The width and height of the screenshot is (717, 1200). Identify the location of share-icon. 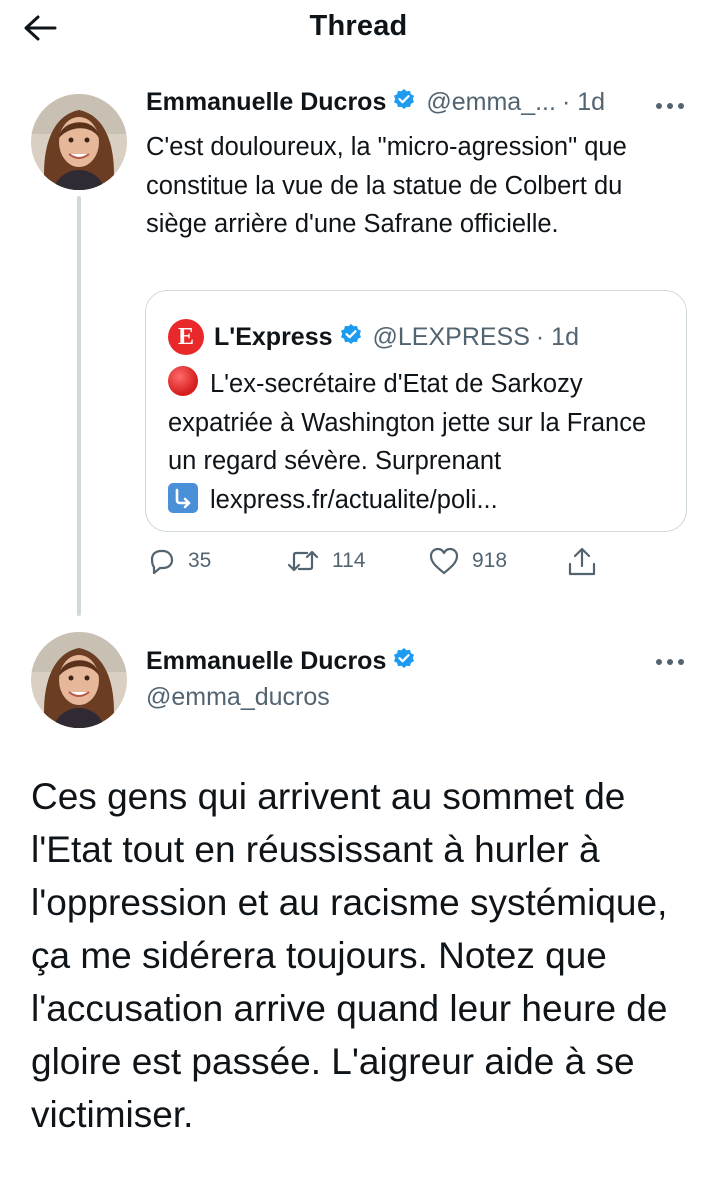
(582, 561).